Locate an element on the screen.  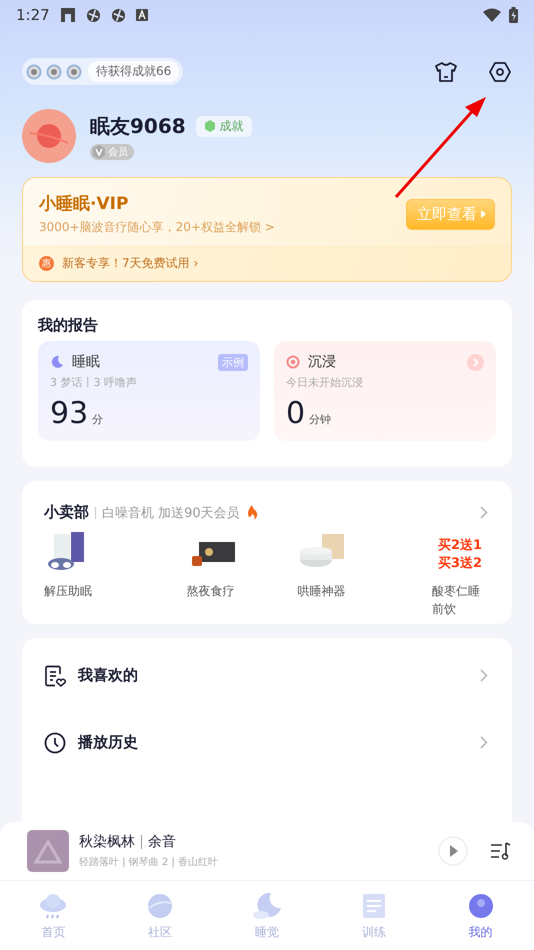
play-icon is located at coordinates (453, 851).